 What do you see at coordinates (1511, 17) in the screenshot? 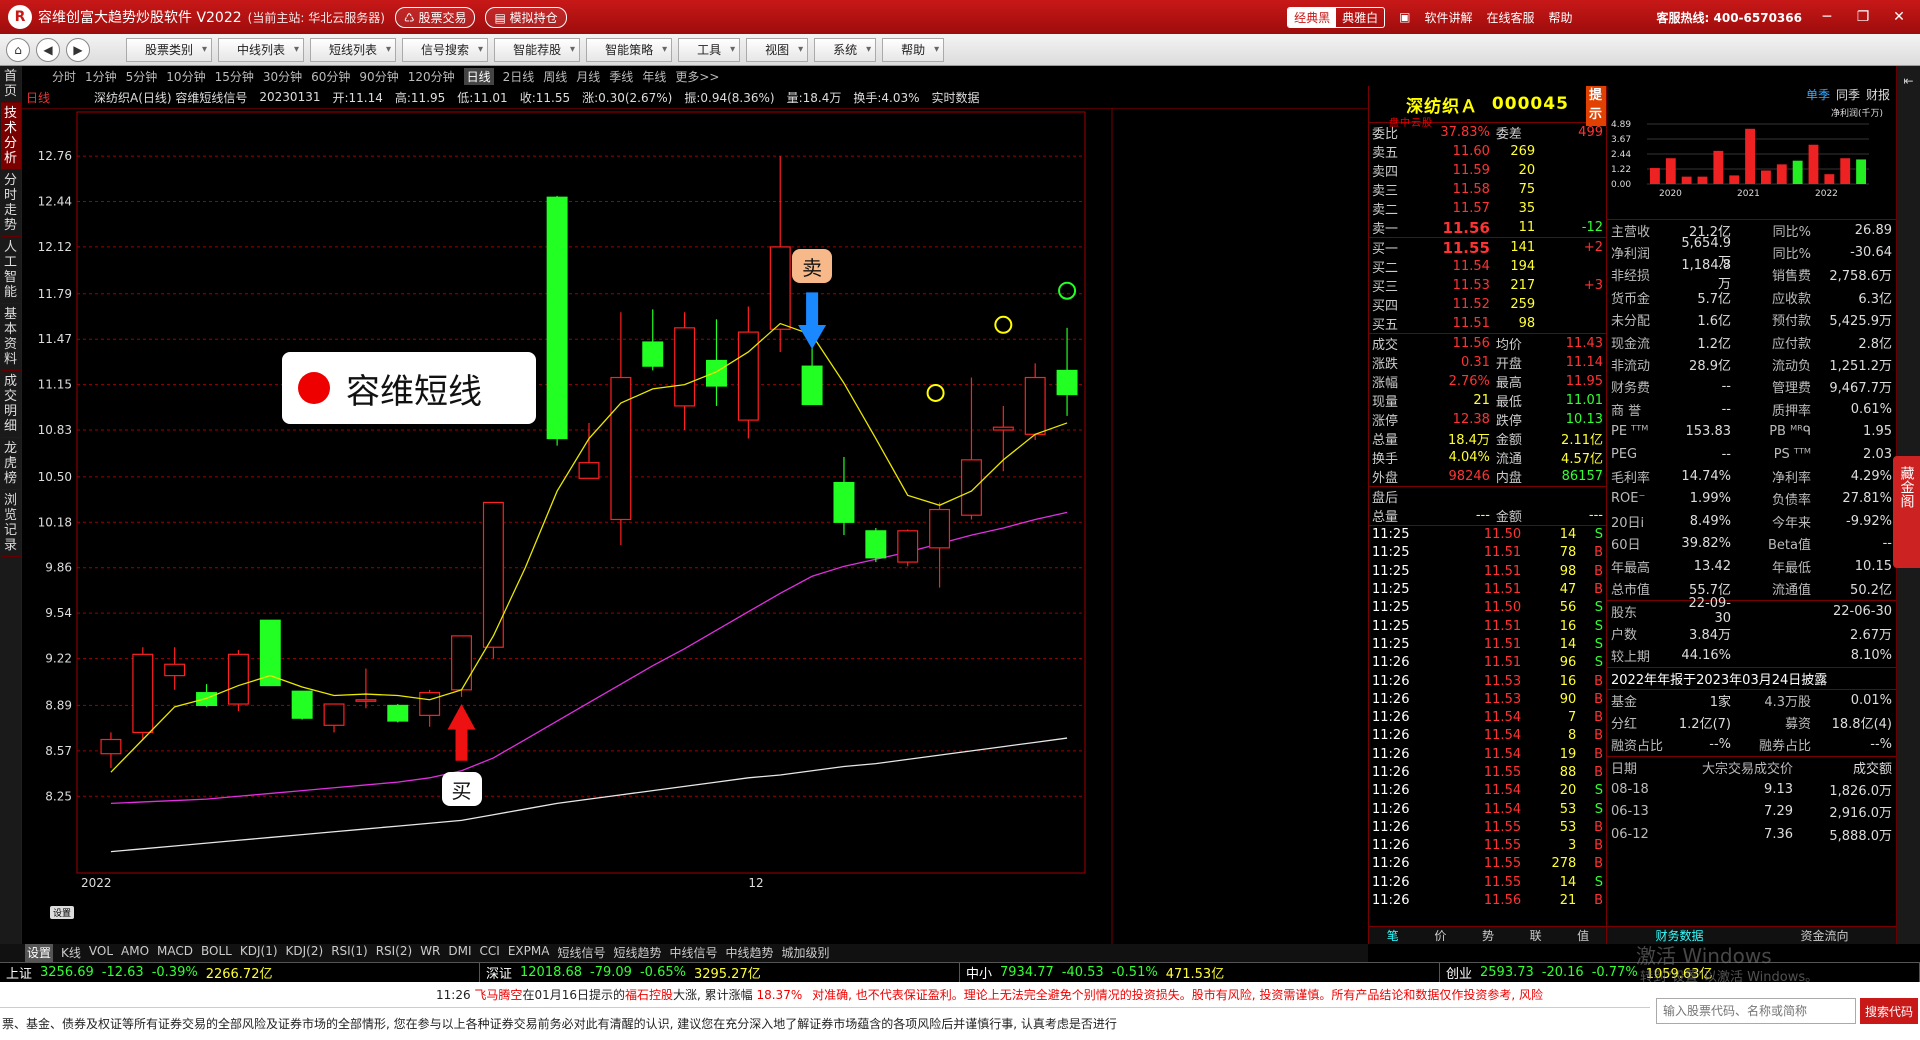
I see `online-service-link: 在线客服` at bounding box center [1511, 17].